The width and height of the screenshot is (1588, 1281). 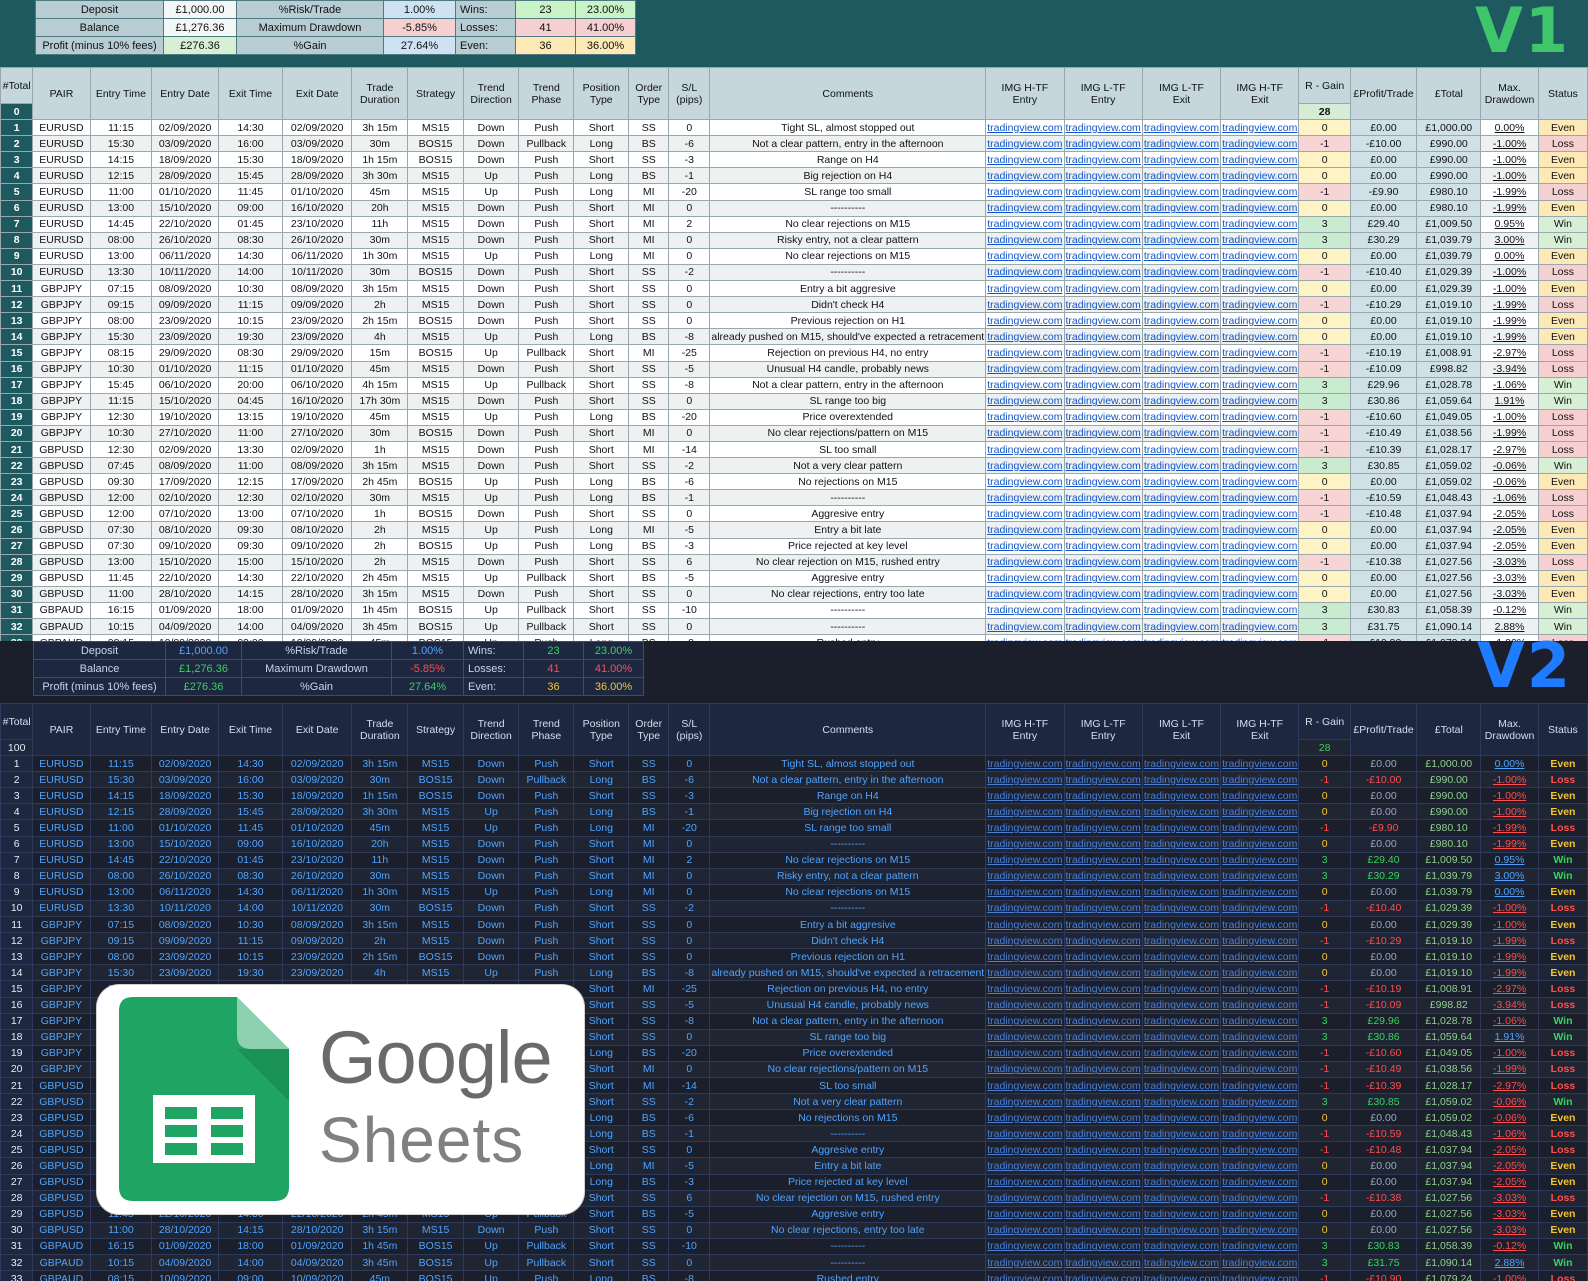 I want to click on entry-time-cell: 14:15, so click(x=121, y=160).